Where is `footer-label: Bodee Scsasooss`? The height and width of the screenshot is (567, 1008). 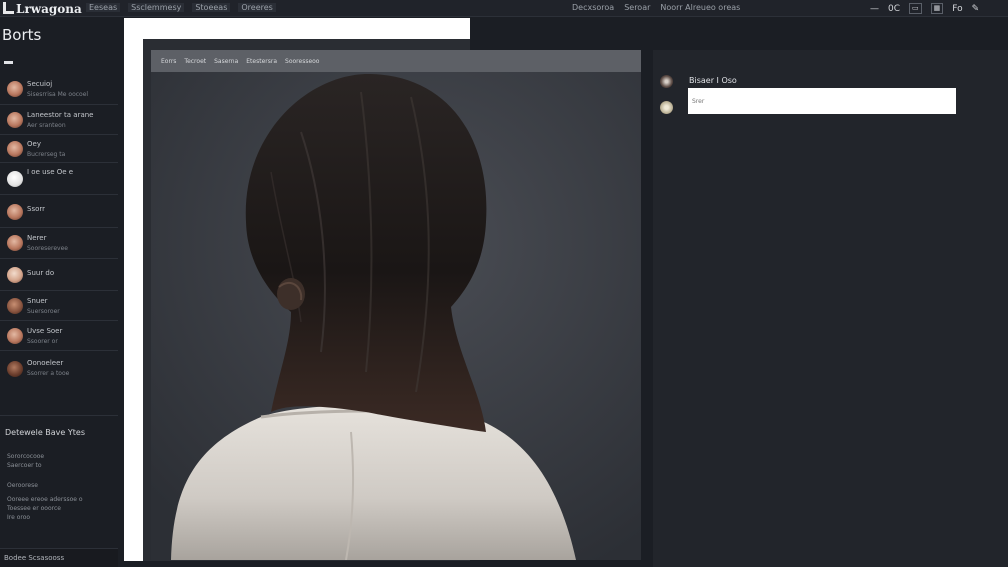 footer-label: Bodee Scsasooss is located at coordinates (34, 558).